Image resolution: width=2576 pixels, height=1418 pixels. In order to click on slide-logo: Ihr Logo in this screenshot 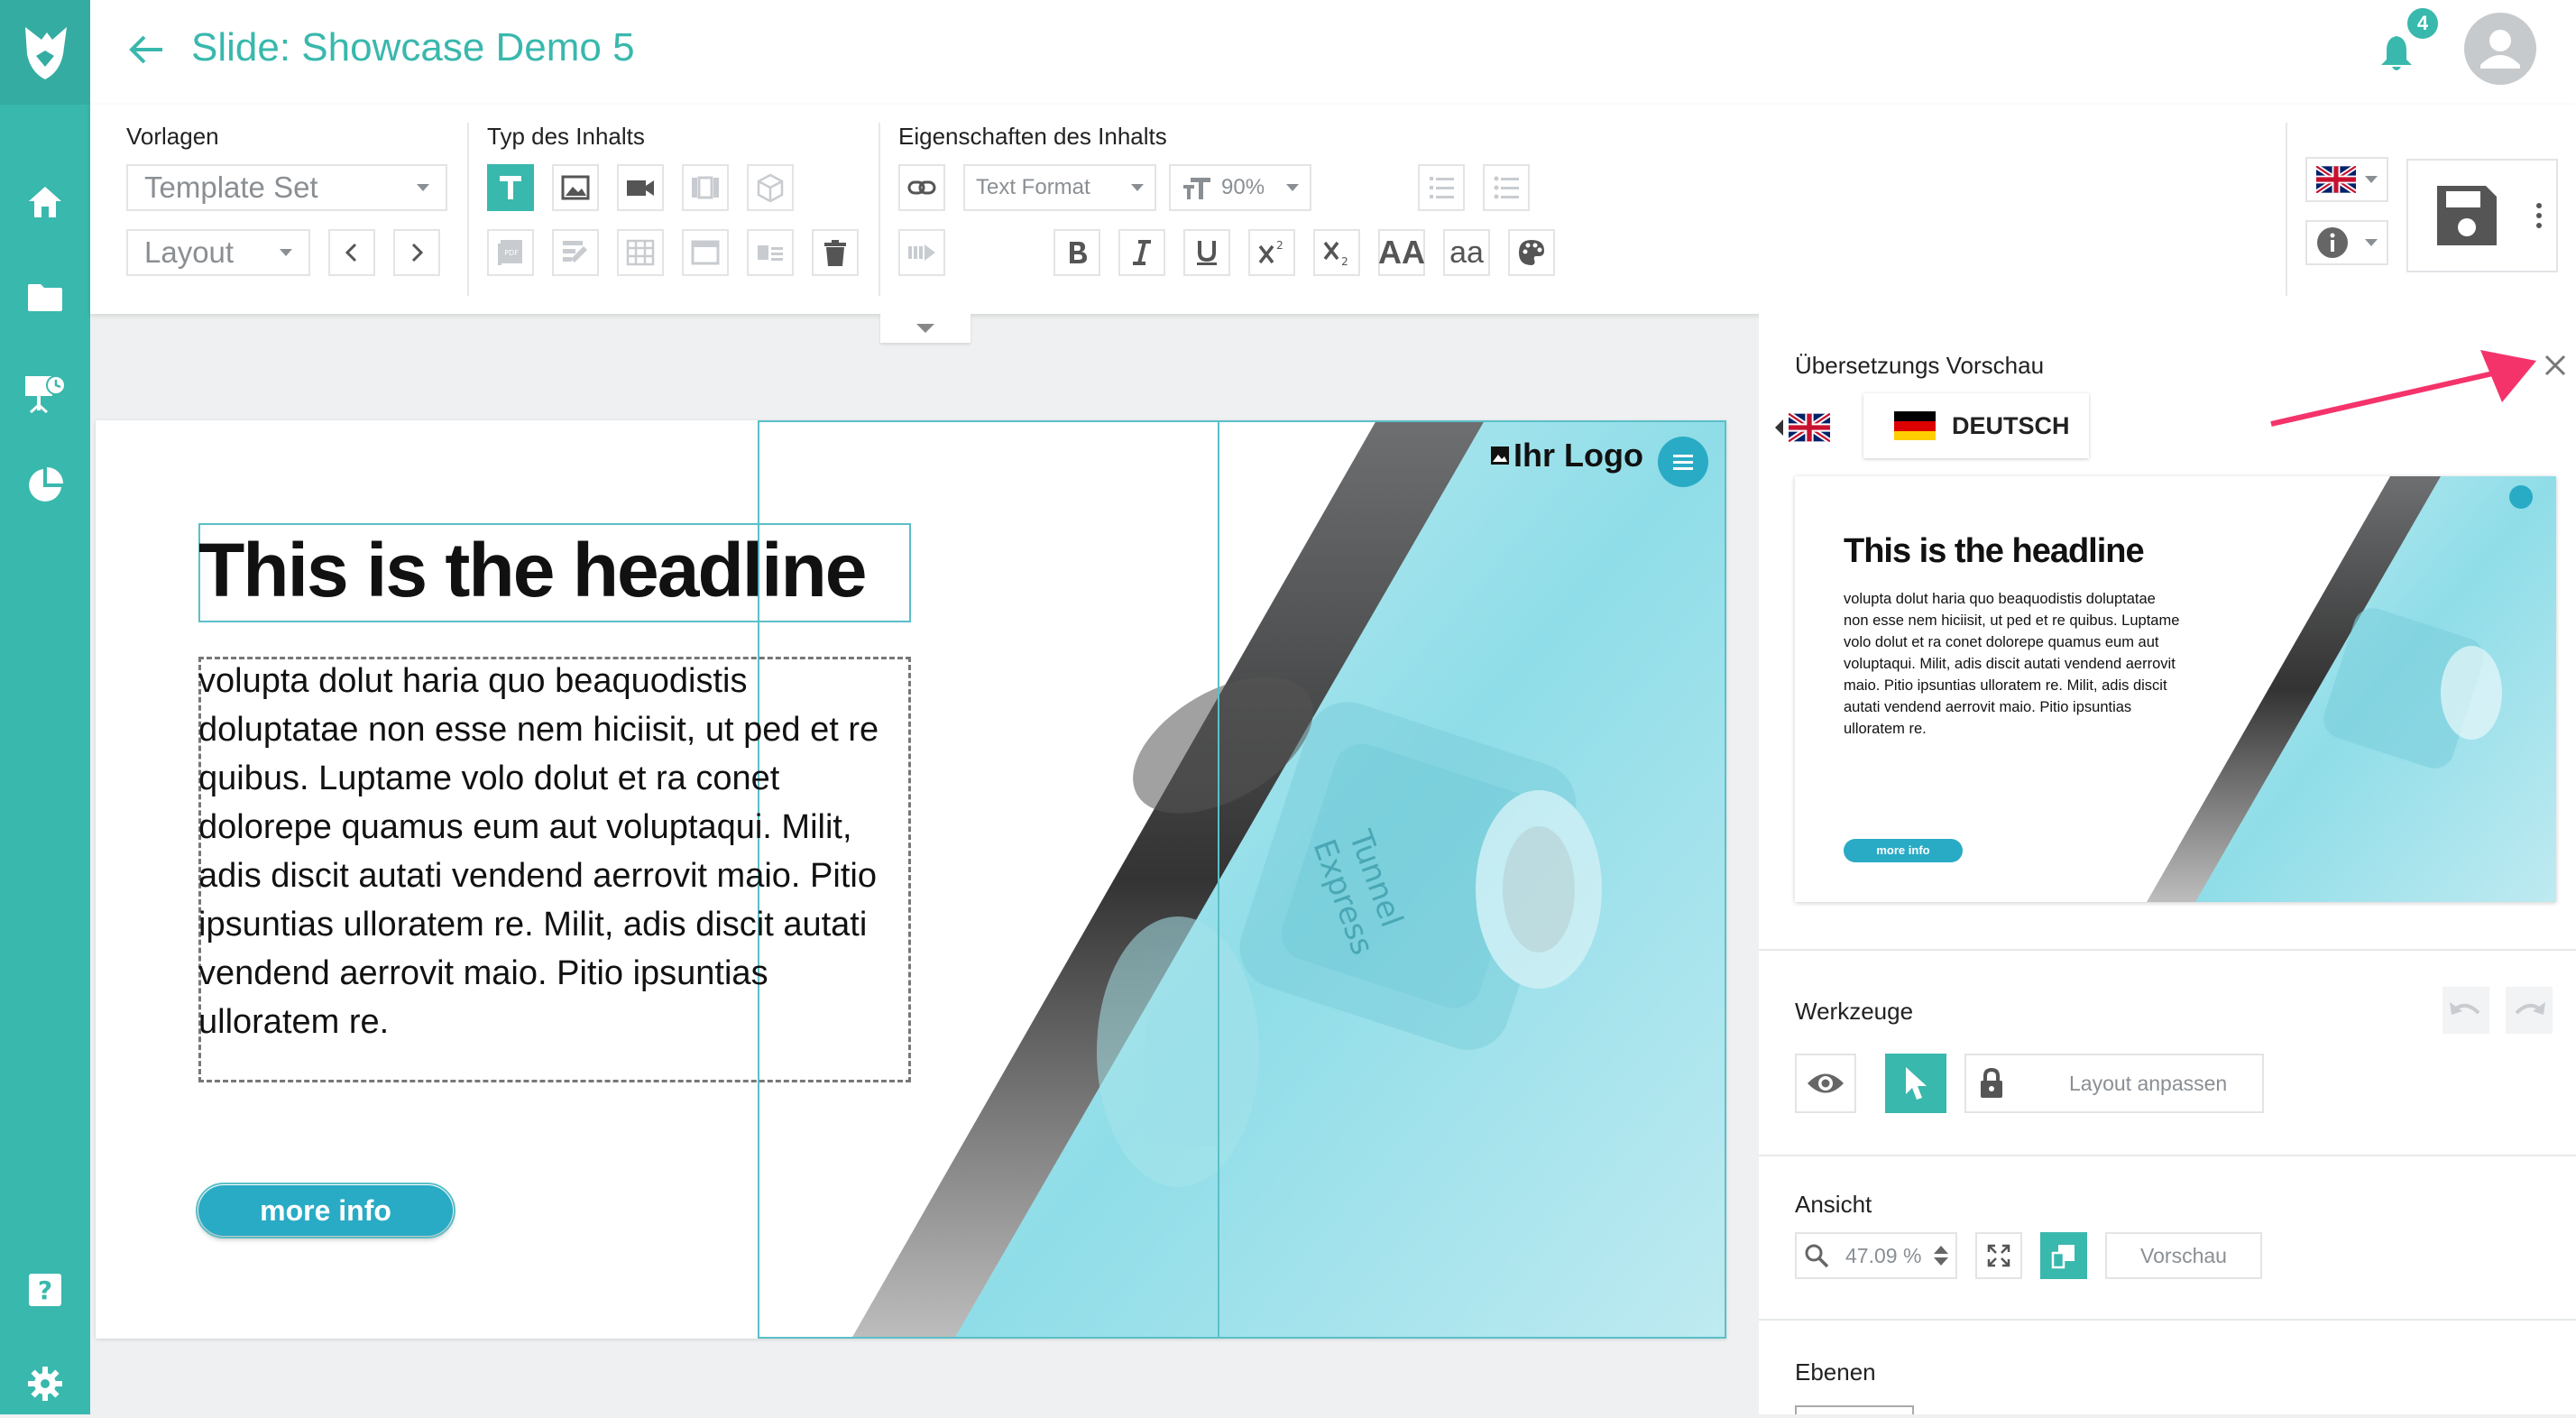, I will do `click(1566, 456)`.